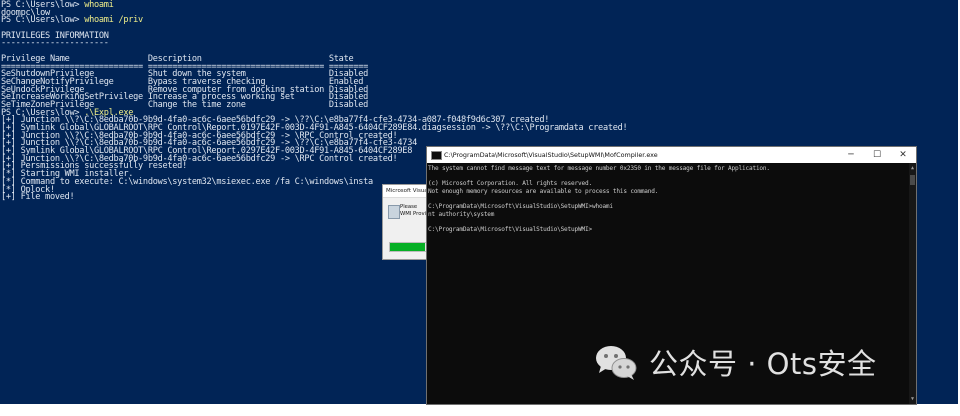 The width and height of the screenshot is (960, 416). Describe the element at coordinates (616, 363) in the screenshot. I see `wechat-icon` at that location.